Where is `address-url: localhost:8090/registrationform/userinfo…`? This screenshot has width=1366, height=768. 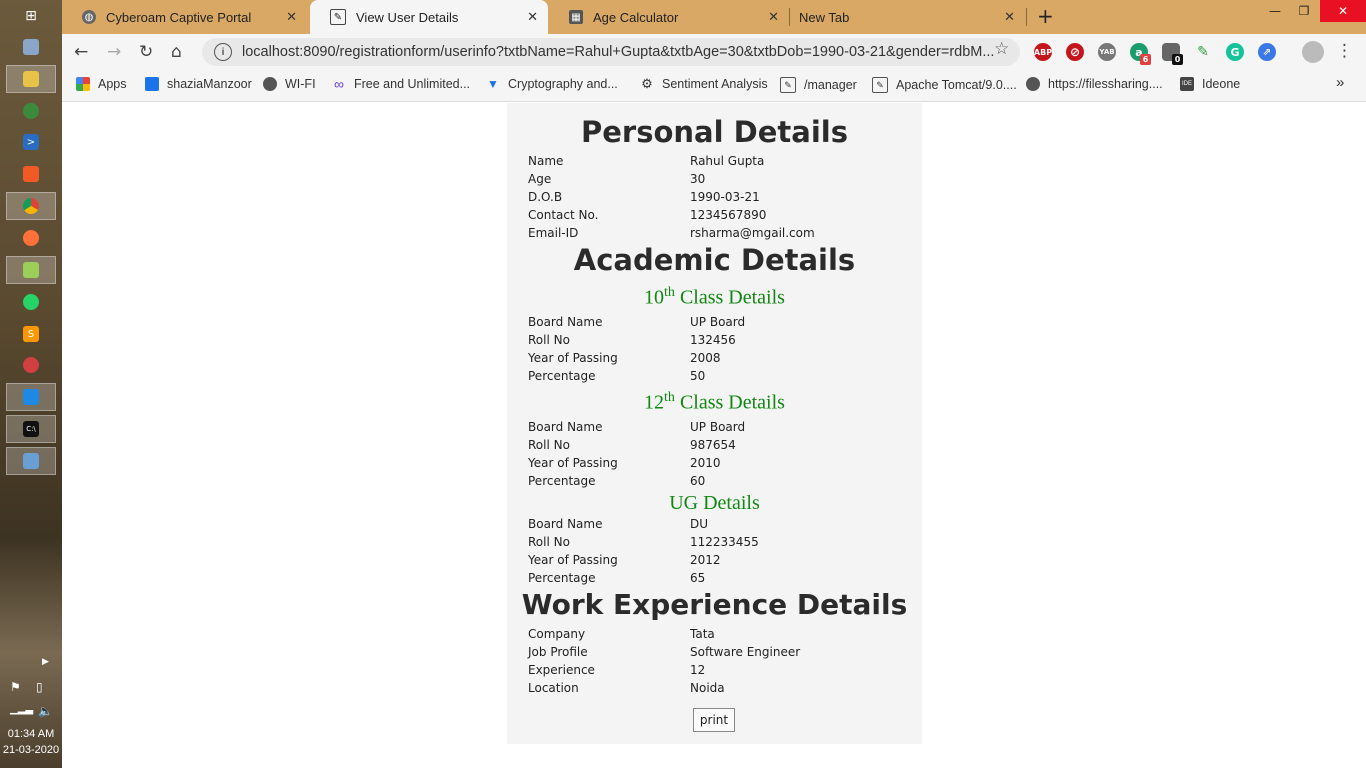 address-url: localhost:8090/registrationform/userinfo… is located at coordinates (619, 52).